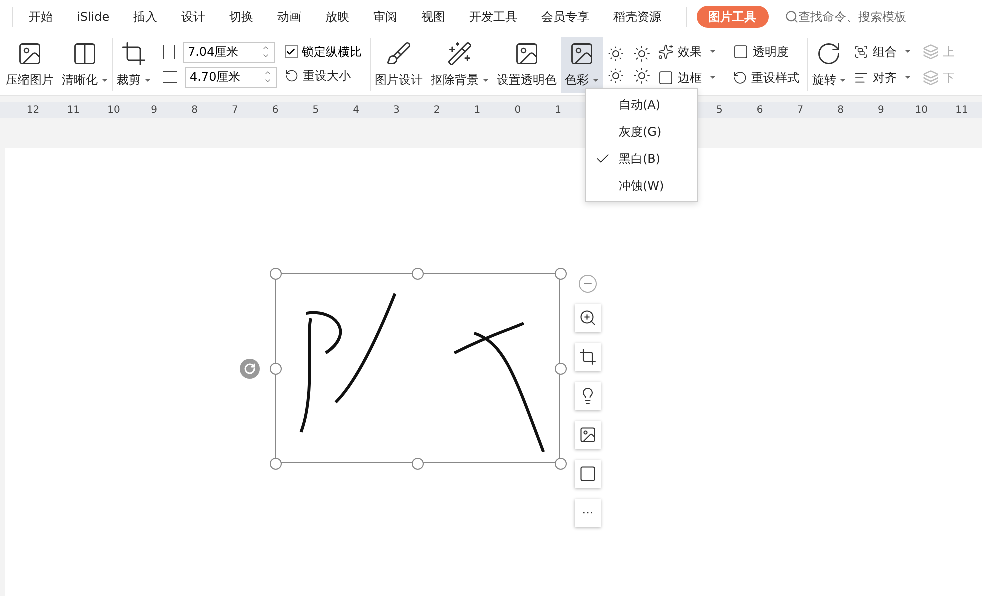  Describe the element at coordinates (356, 111) in the screenshot. I see `ruler-number: 4` at that location.